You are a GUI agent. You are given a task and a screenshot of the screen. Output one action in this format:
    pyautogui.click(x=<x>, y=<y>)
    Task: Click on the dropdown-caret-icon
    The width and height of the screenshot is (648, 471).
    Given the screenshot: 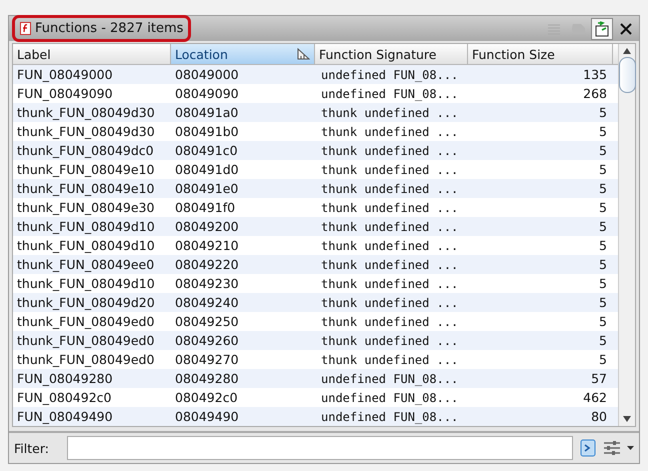 What is the action you would take?
    pyautogui.click(x=630, y=448)
    